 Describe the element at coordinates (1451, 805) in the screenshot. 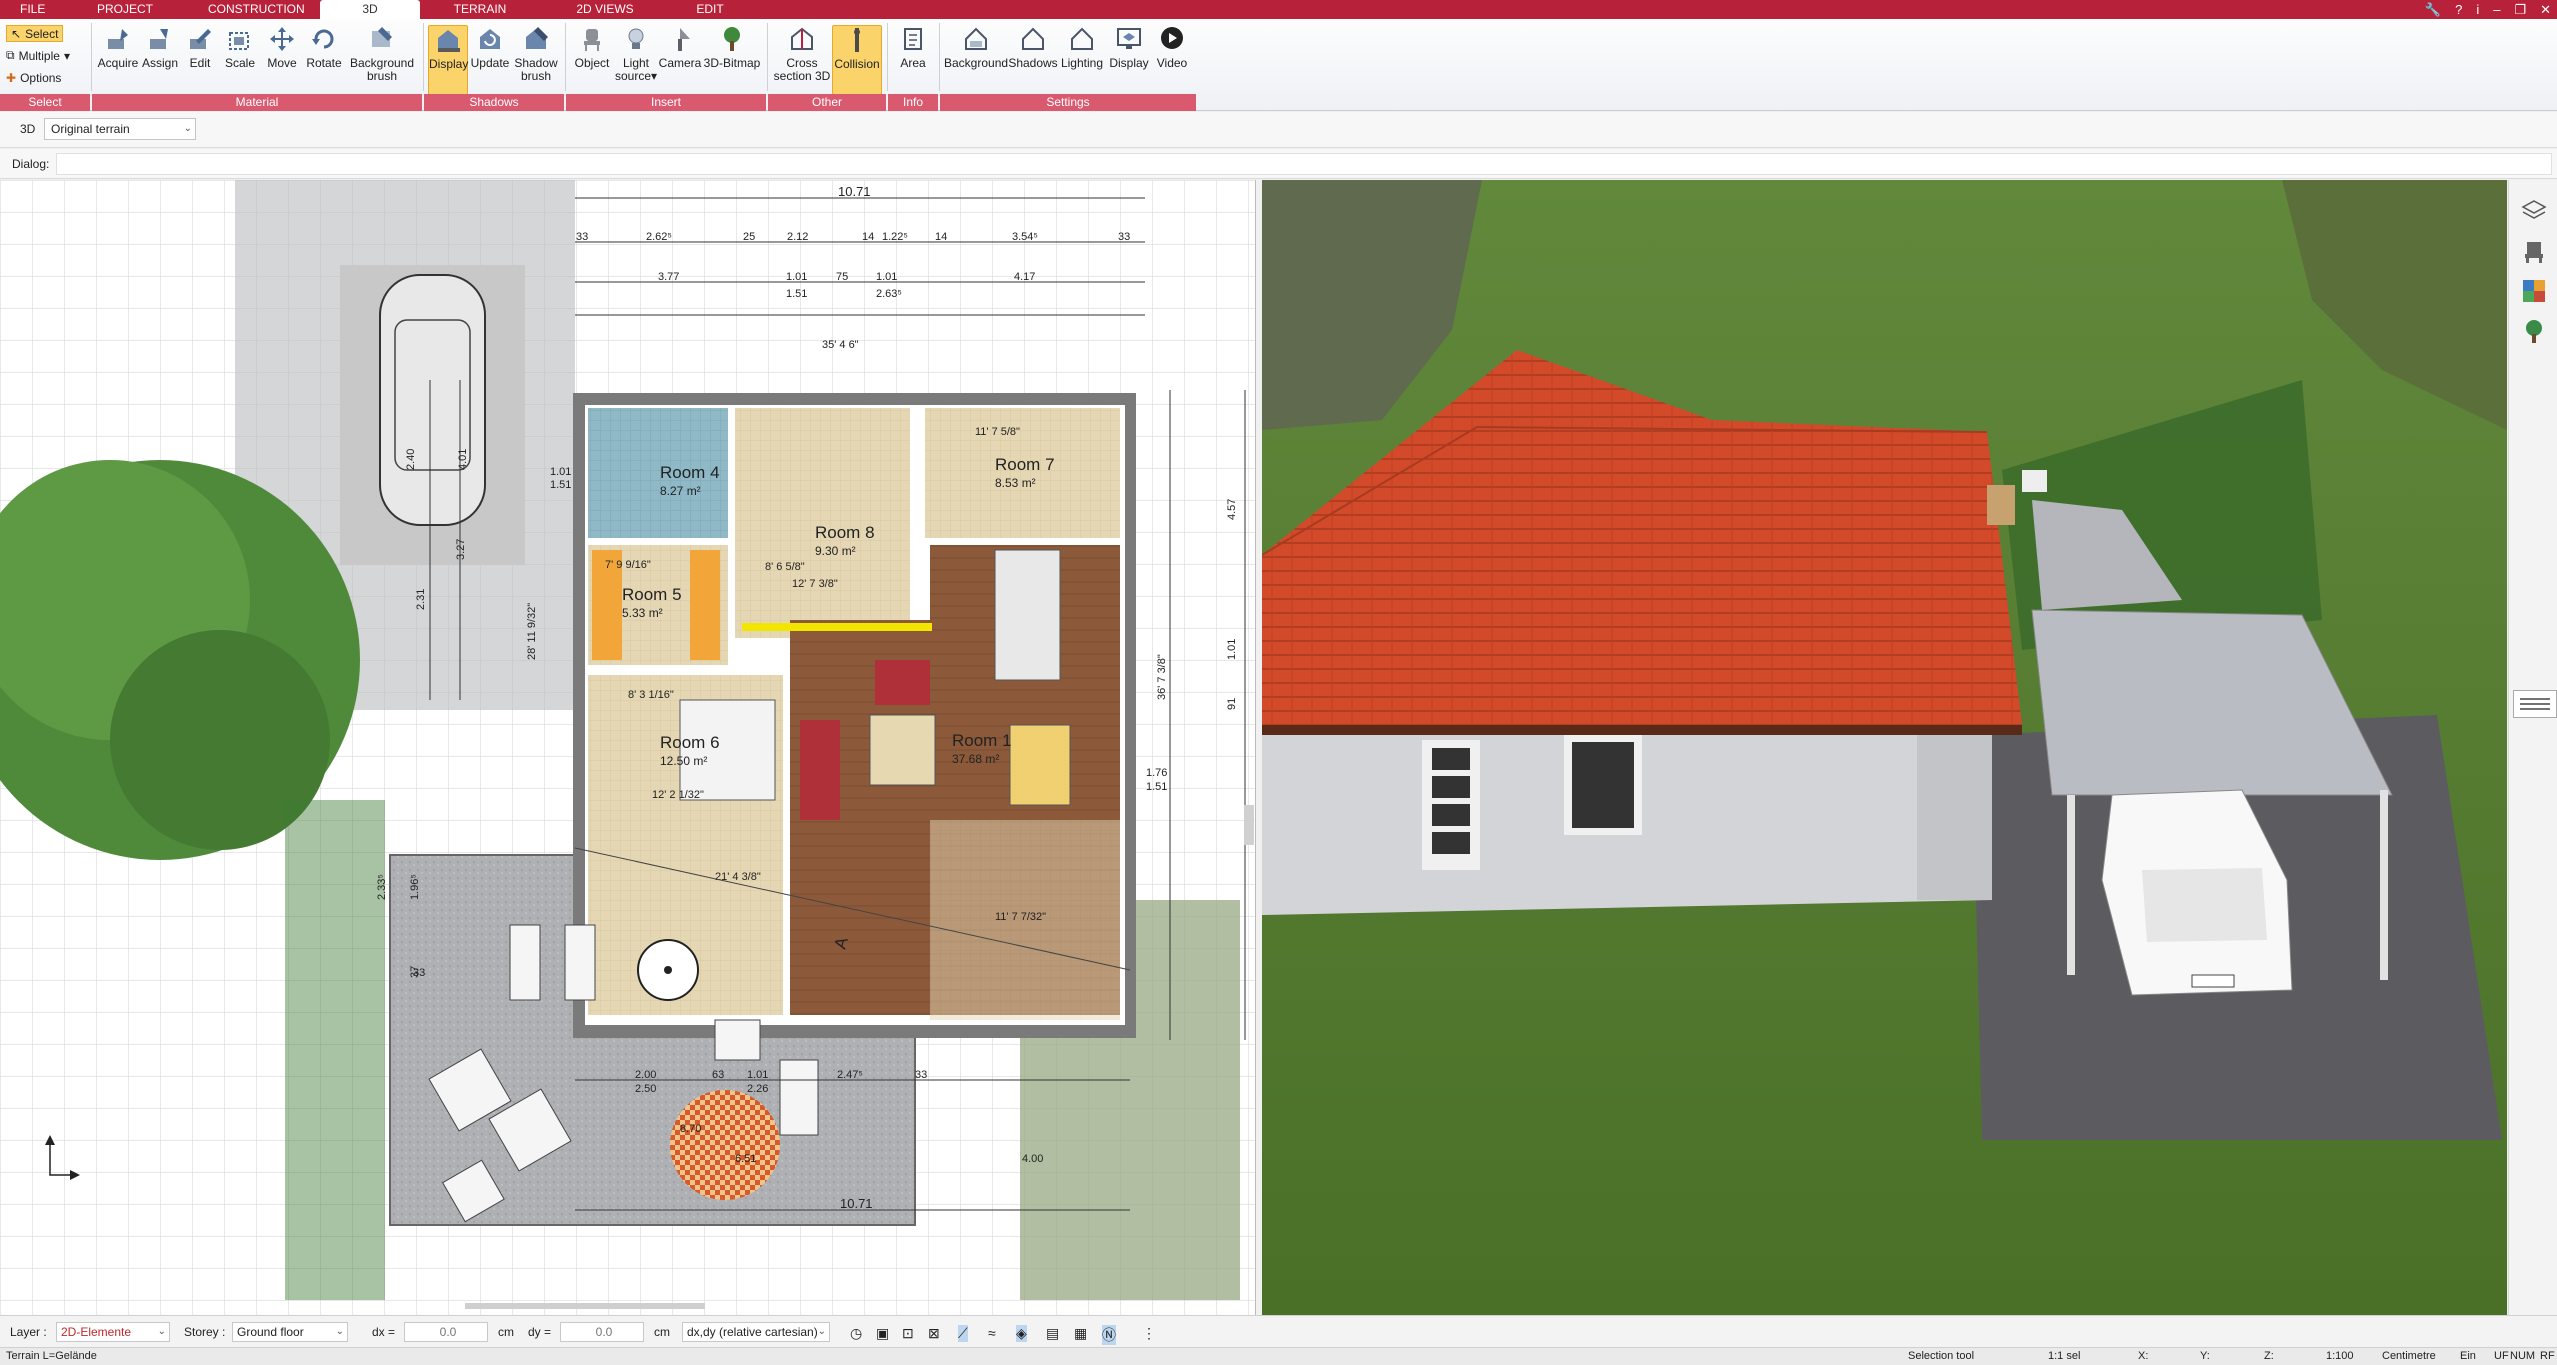

I see `window-left` at that location.